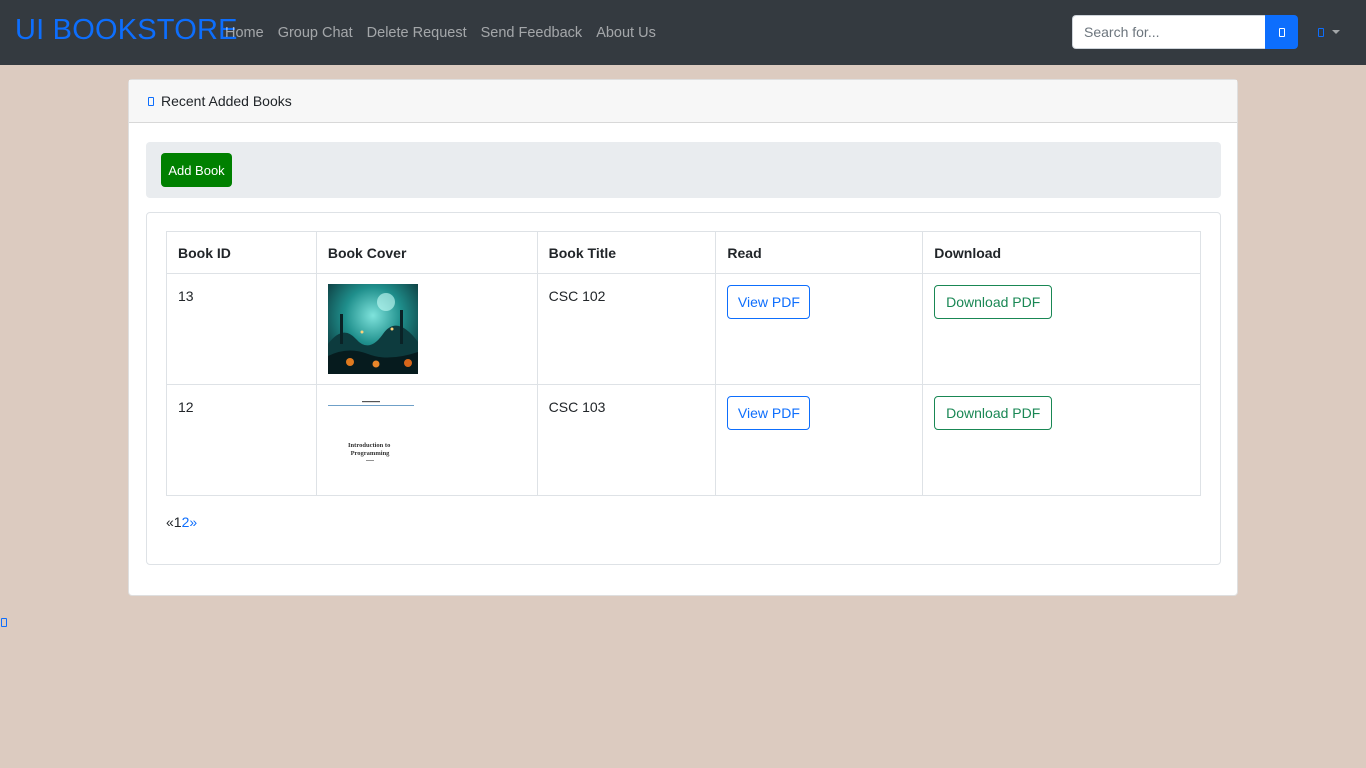 The height and width of the screenshot is (768, 1366). What do you see at coordinates (426, 329) in the screenshot?
I see `book-cover-cell` at bounding box center [426, 329].